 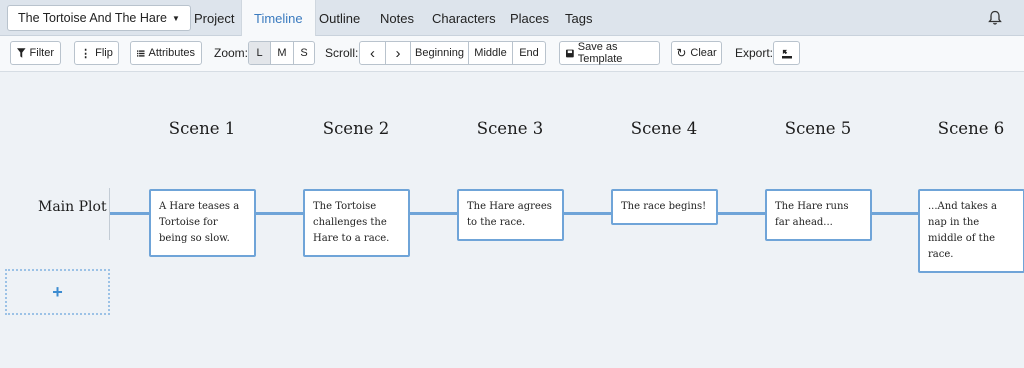 I want to click on scene-card: The Hare agrees to the race., so click(x=510, y=215).